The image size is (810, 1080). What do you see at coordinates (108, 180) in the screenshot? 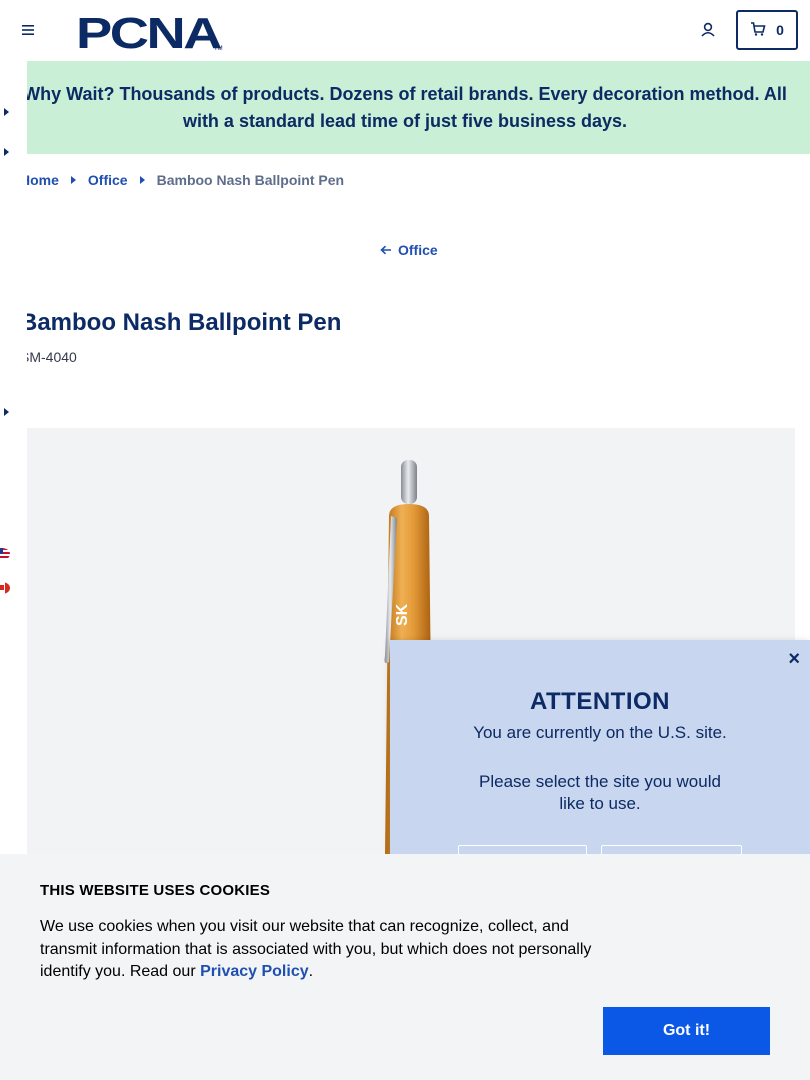
I see `breadcrumb-office: Office` at bounding box center [108, 180].